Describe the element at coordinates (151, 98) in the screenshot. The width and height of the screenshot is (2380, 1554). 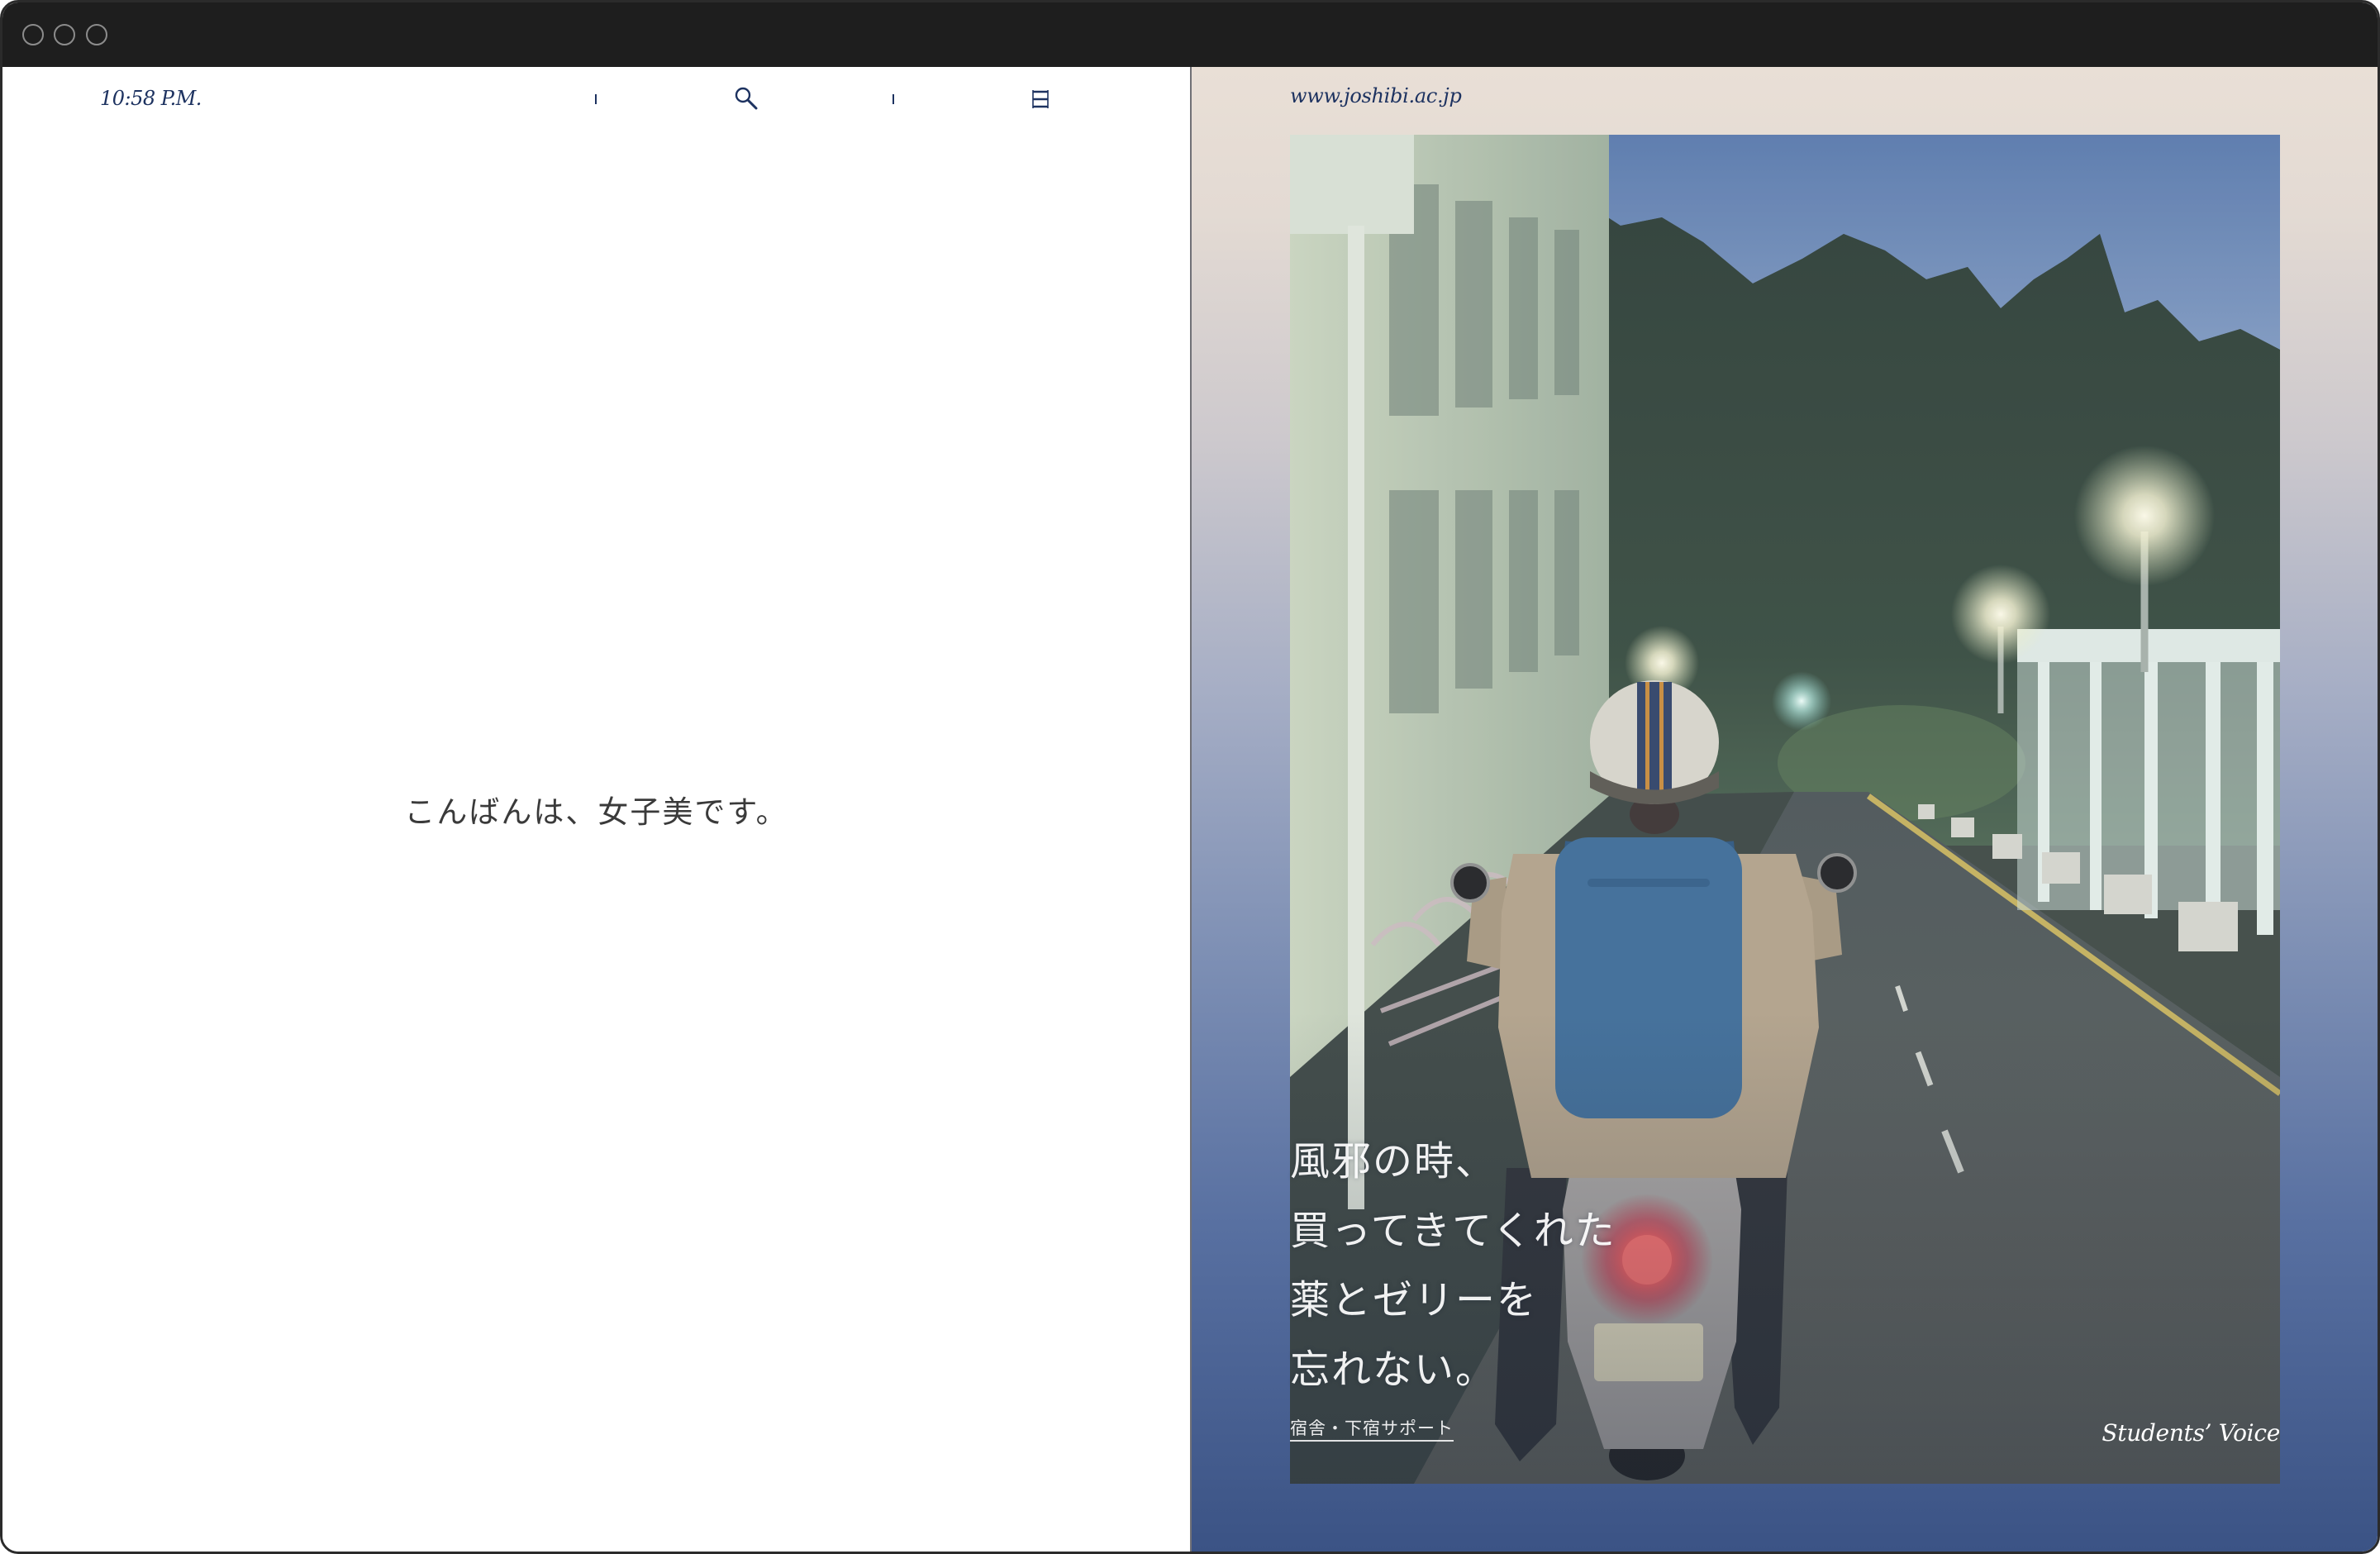
I see `current-time: 10:58 P.M.` at that location.